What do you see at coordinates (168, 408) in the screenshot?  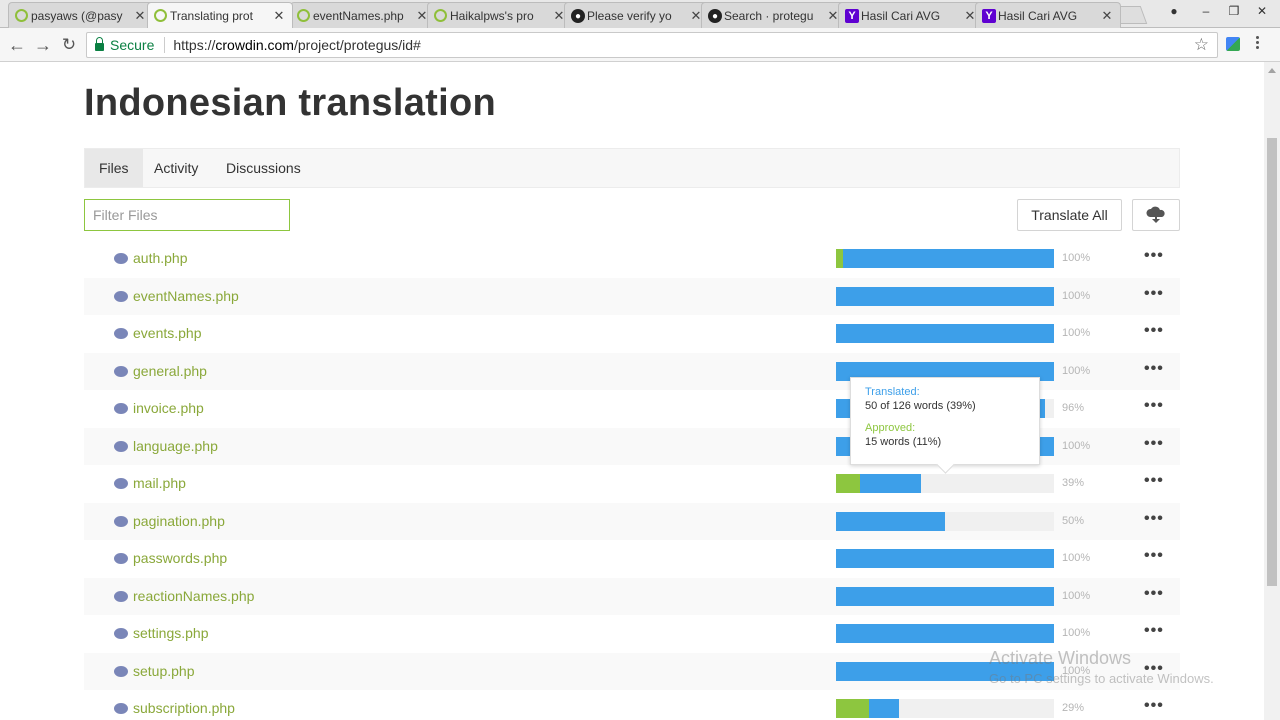 I see `file-name-link: invoice.php` at bounding box center [168, 408].